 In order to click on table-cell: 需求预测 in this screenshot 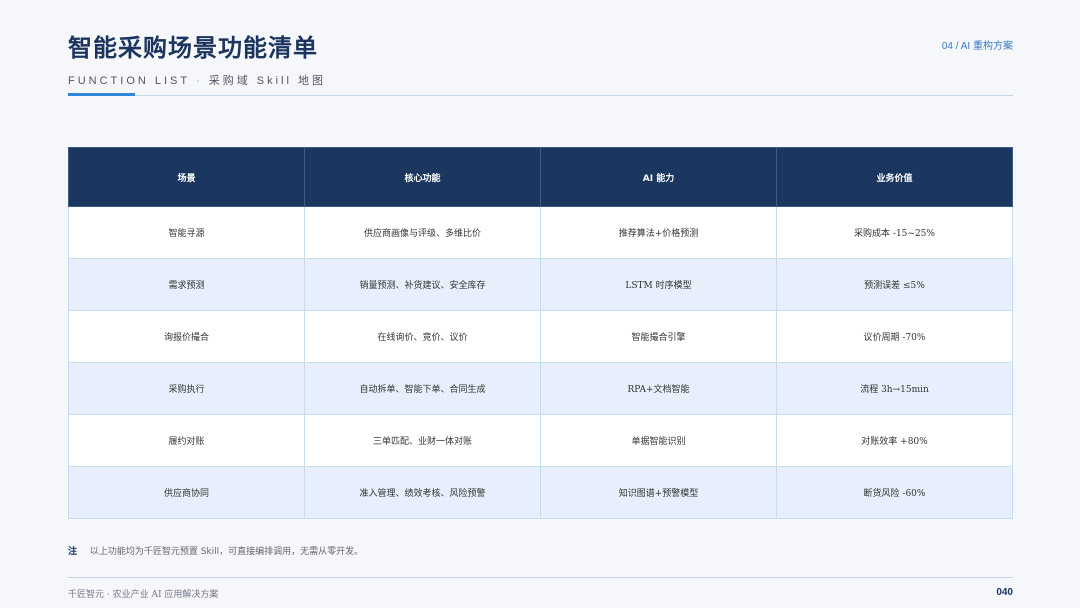, I will do `click(186, 284)`.